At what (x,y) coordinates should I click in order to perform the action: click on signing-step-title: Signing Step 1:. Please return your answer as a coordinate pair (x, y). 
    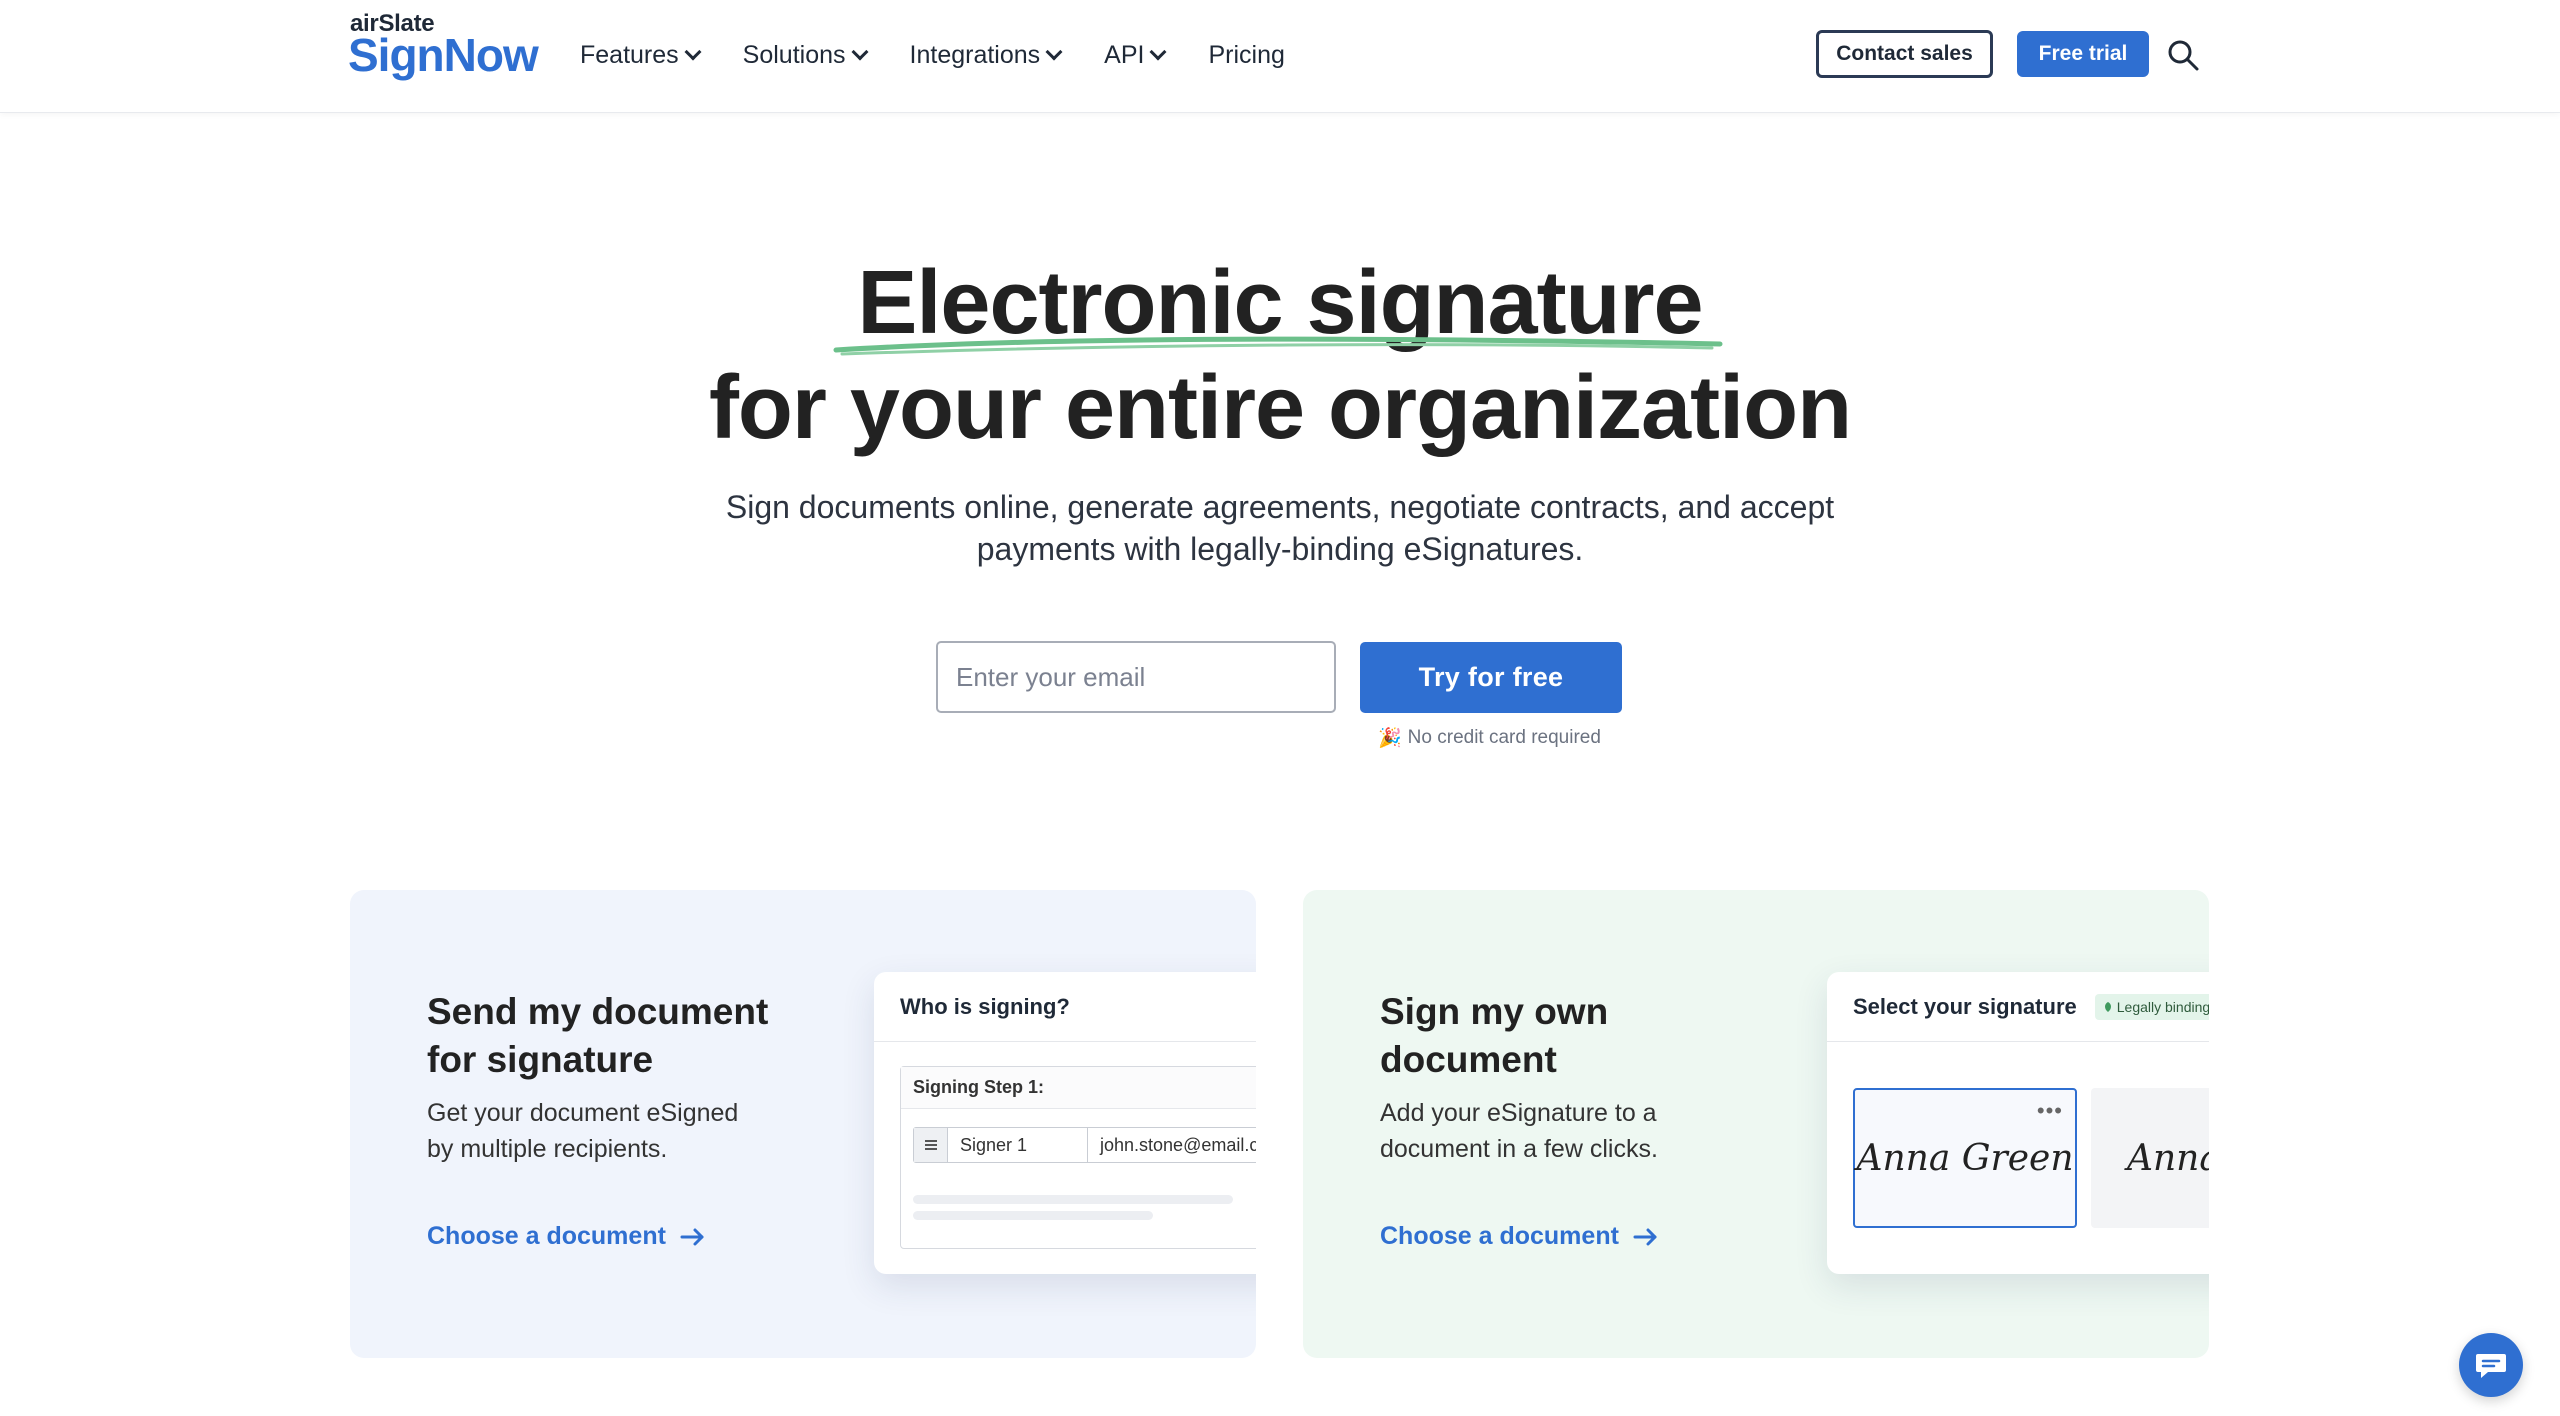
    Looking at the image, I should click on (1078, 1088).